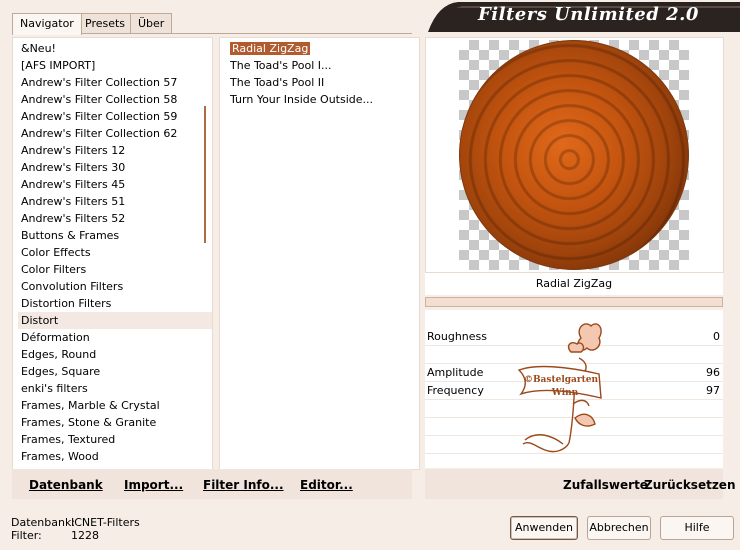 The height and width of the screenshot is (550, 740). I want to click on apply-button: Anwenden, so click(544, 528).